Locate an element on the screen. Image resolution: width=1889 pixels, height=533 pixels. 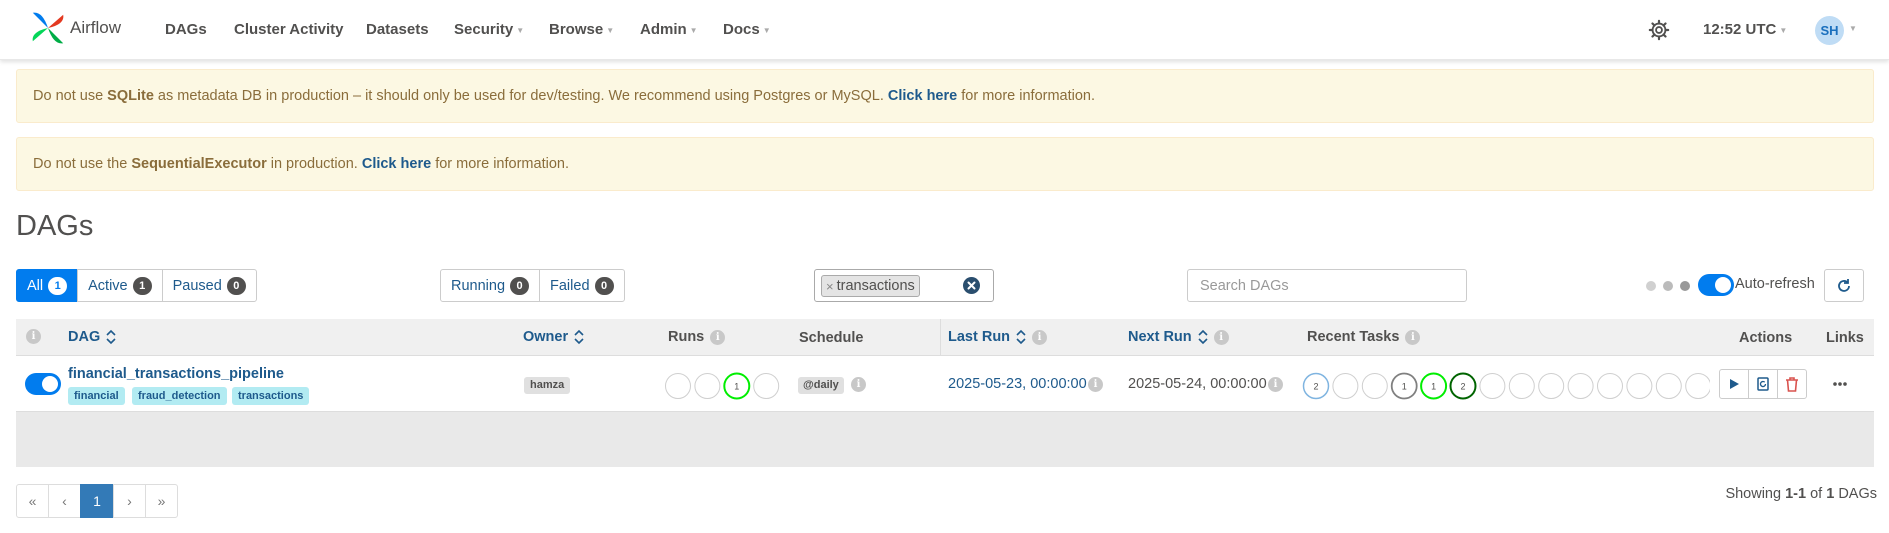
dag-tag: fraud_detection is located at coordinates (179, 396).